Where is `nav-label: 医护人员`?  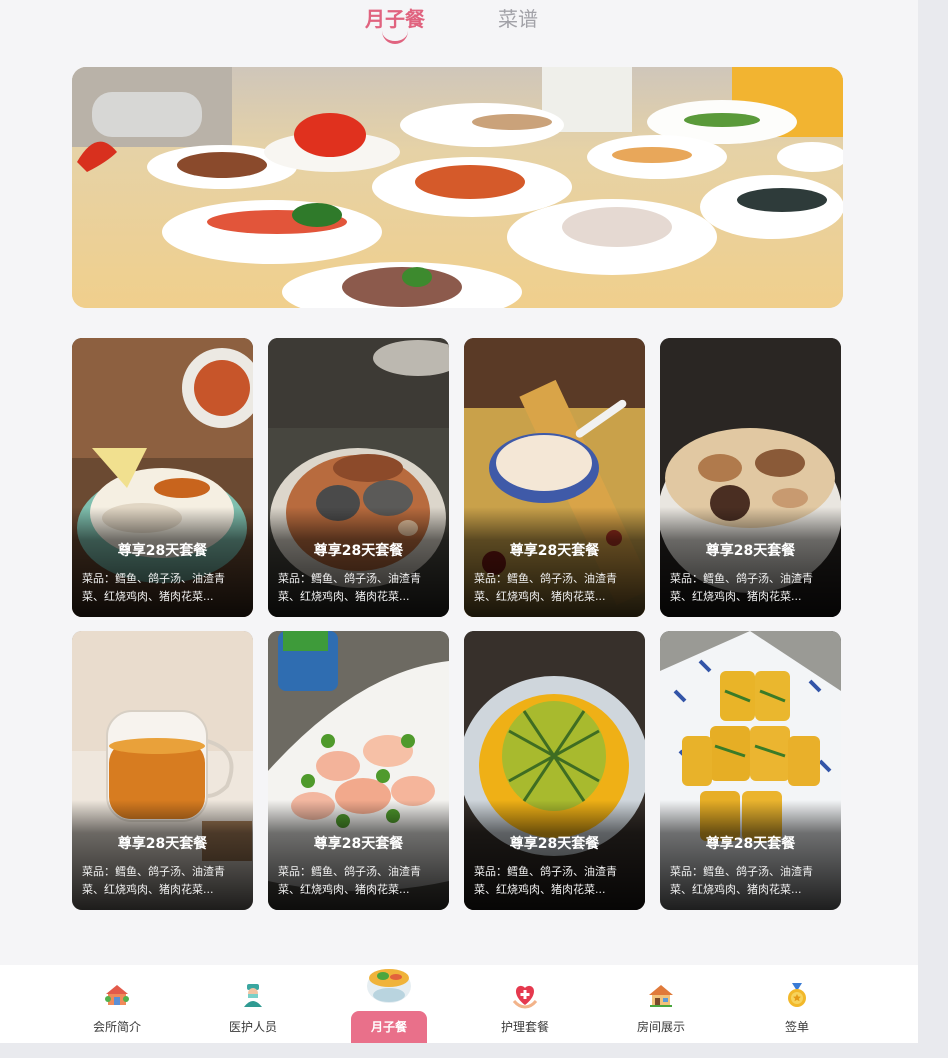 nav-label: 医护人员 is located at coordinates (252, 1027).